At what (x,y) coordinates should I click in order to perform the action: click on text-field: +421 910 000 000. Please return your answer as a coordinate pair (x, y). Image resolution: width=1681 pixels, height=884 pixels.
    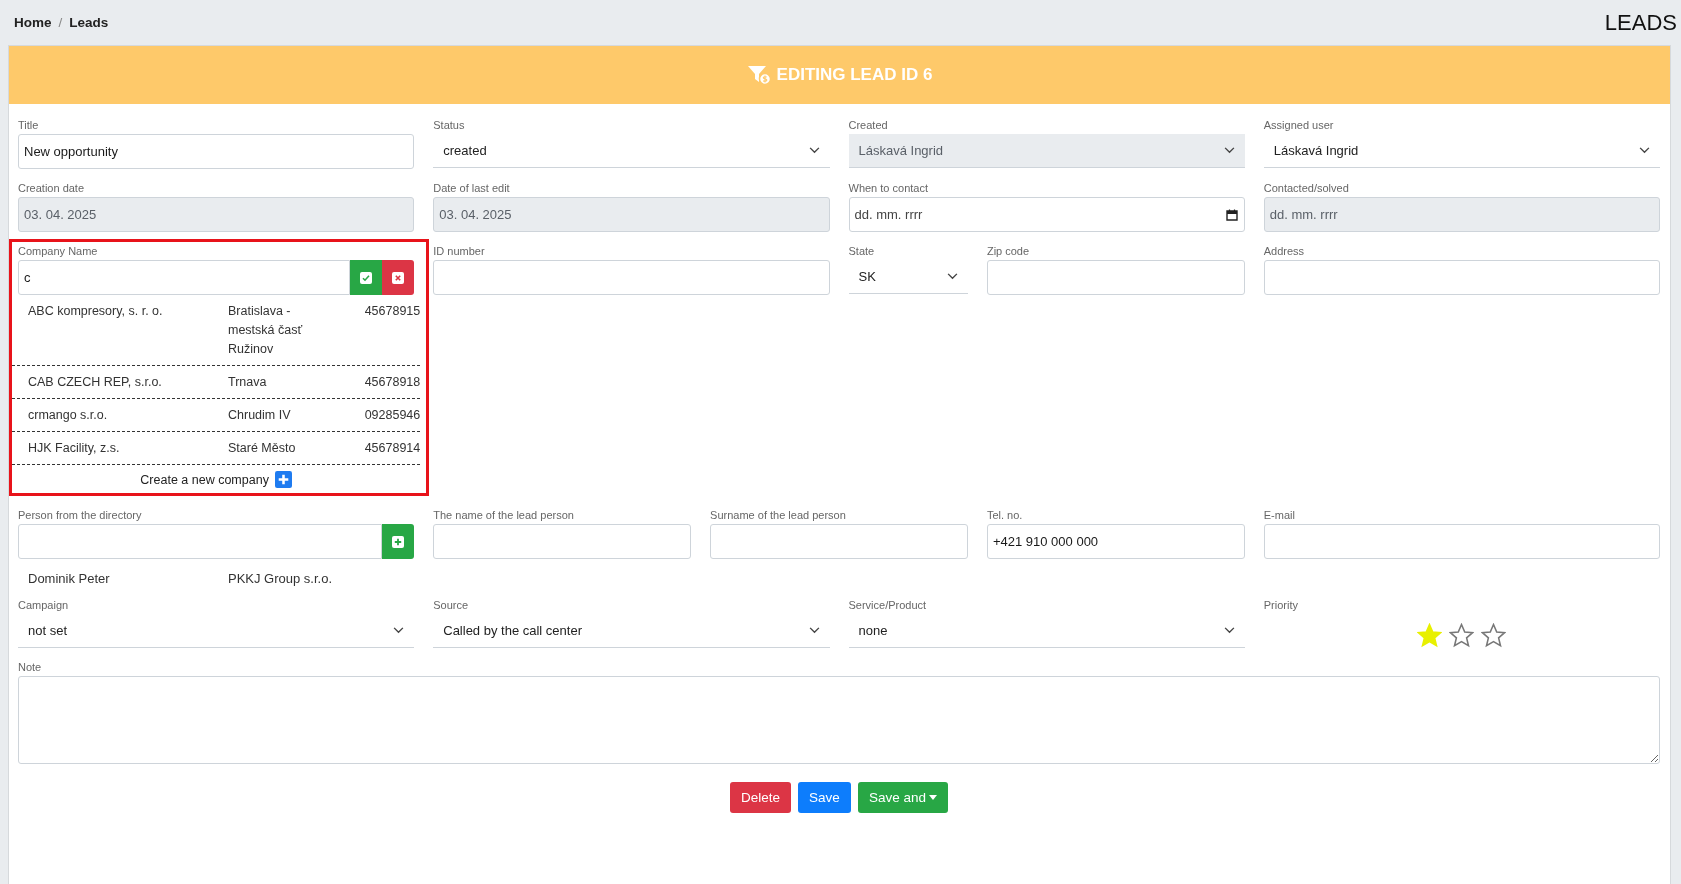
    Looking at the image, I should click on (1115, 541).